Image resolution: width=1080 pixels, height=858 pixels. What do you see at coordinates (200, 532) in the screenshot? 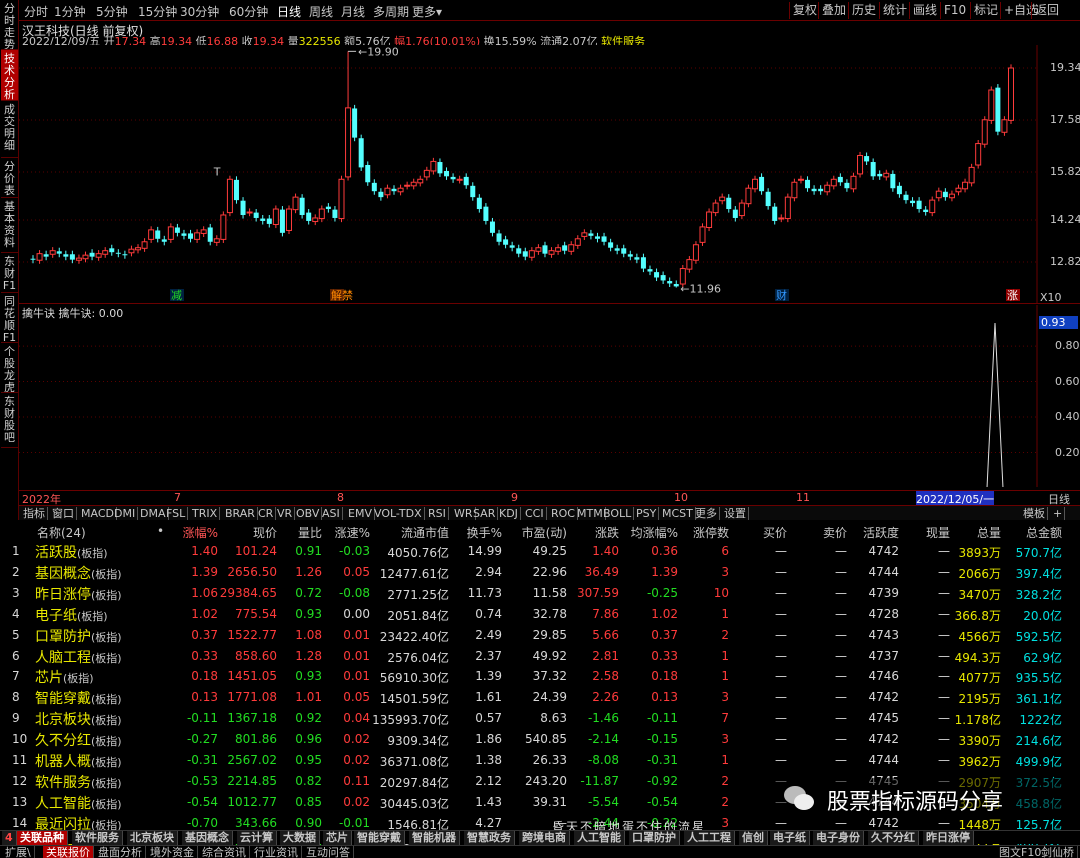
I see `table-header-cell: 涨幅%` at bounding box center [200, 532].